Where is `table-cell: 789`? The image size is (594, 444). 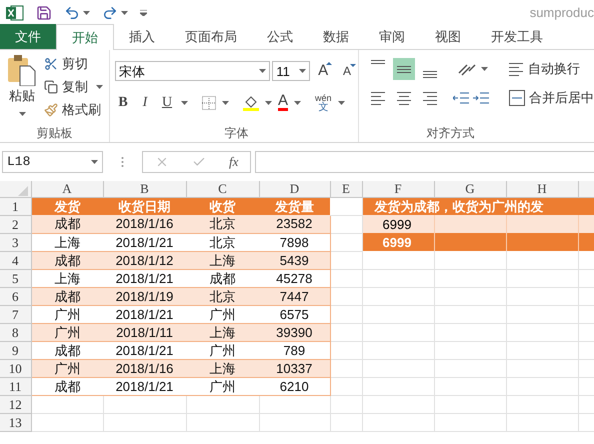
table-cell: 789 is located at coordinates (294, 350).